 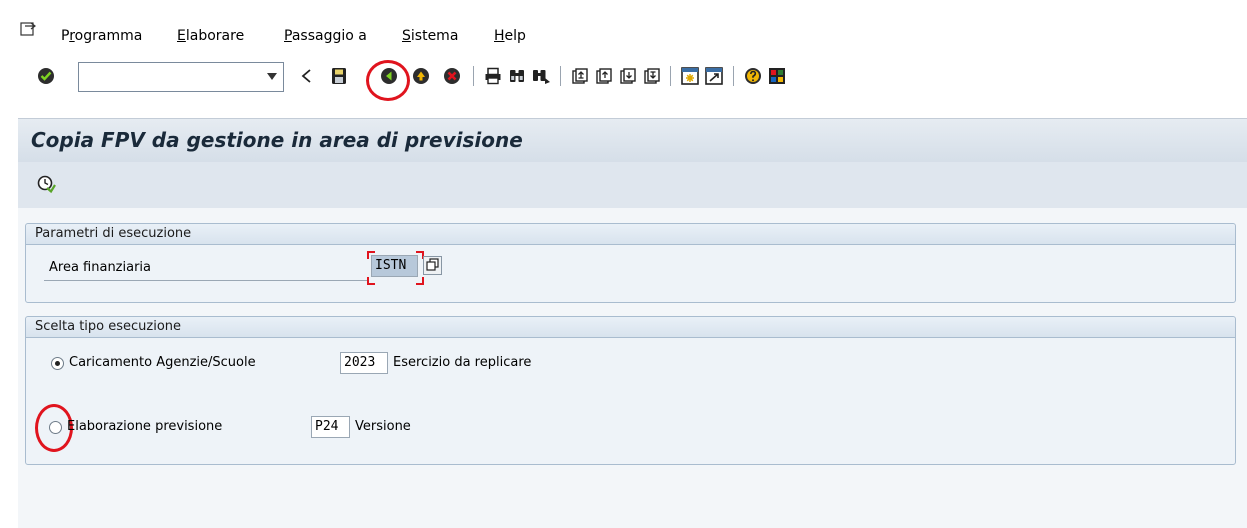 I want to click on exit-icon, so click(x=421, y=76).